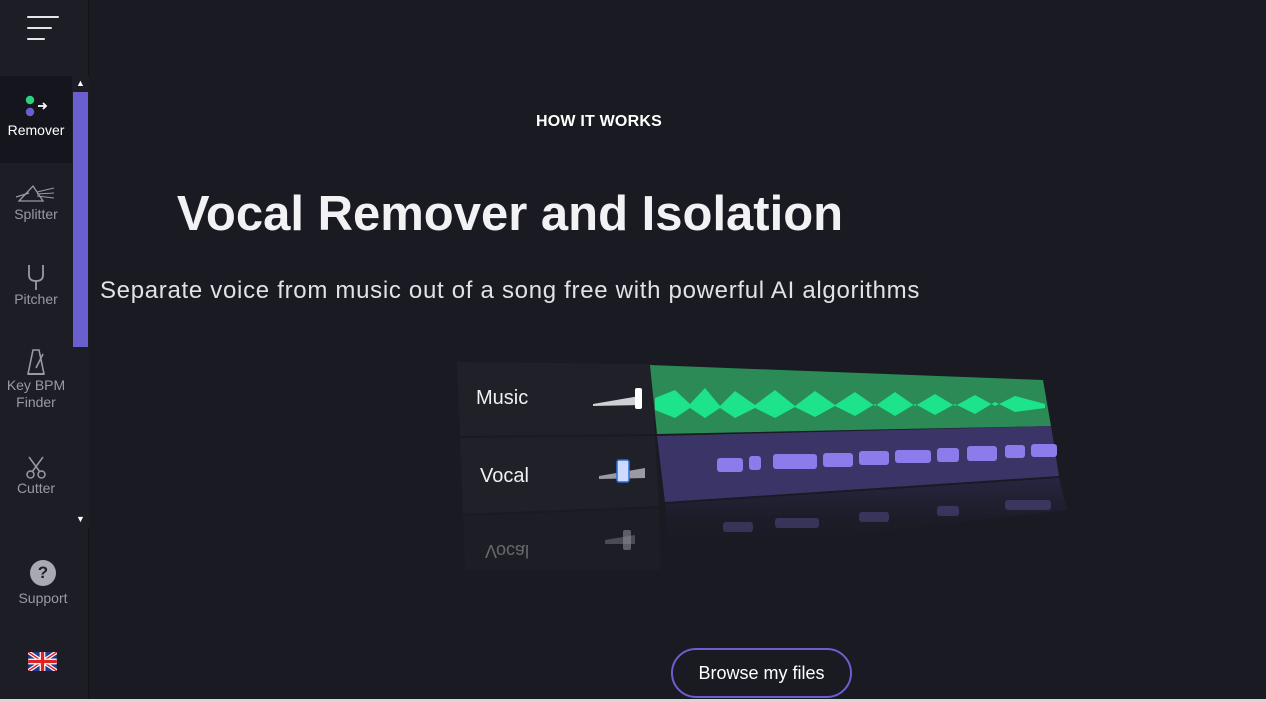  I want to click on tracks-illustration: Music Vocal Vocal, so click(762, 465).